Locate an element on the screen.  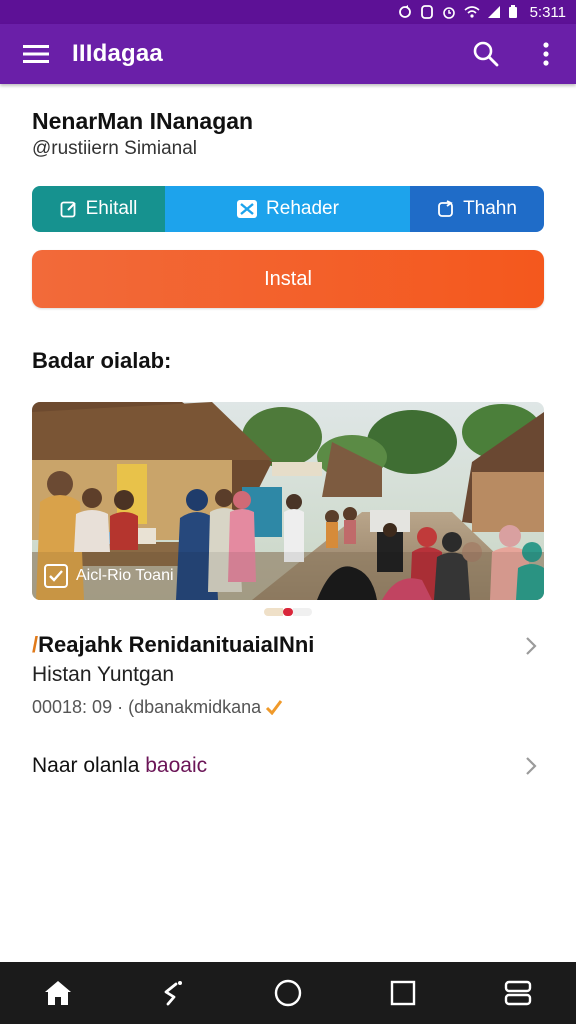
home-icon is located at coordinates (57, 993).